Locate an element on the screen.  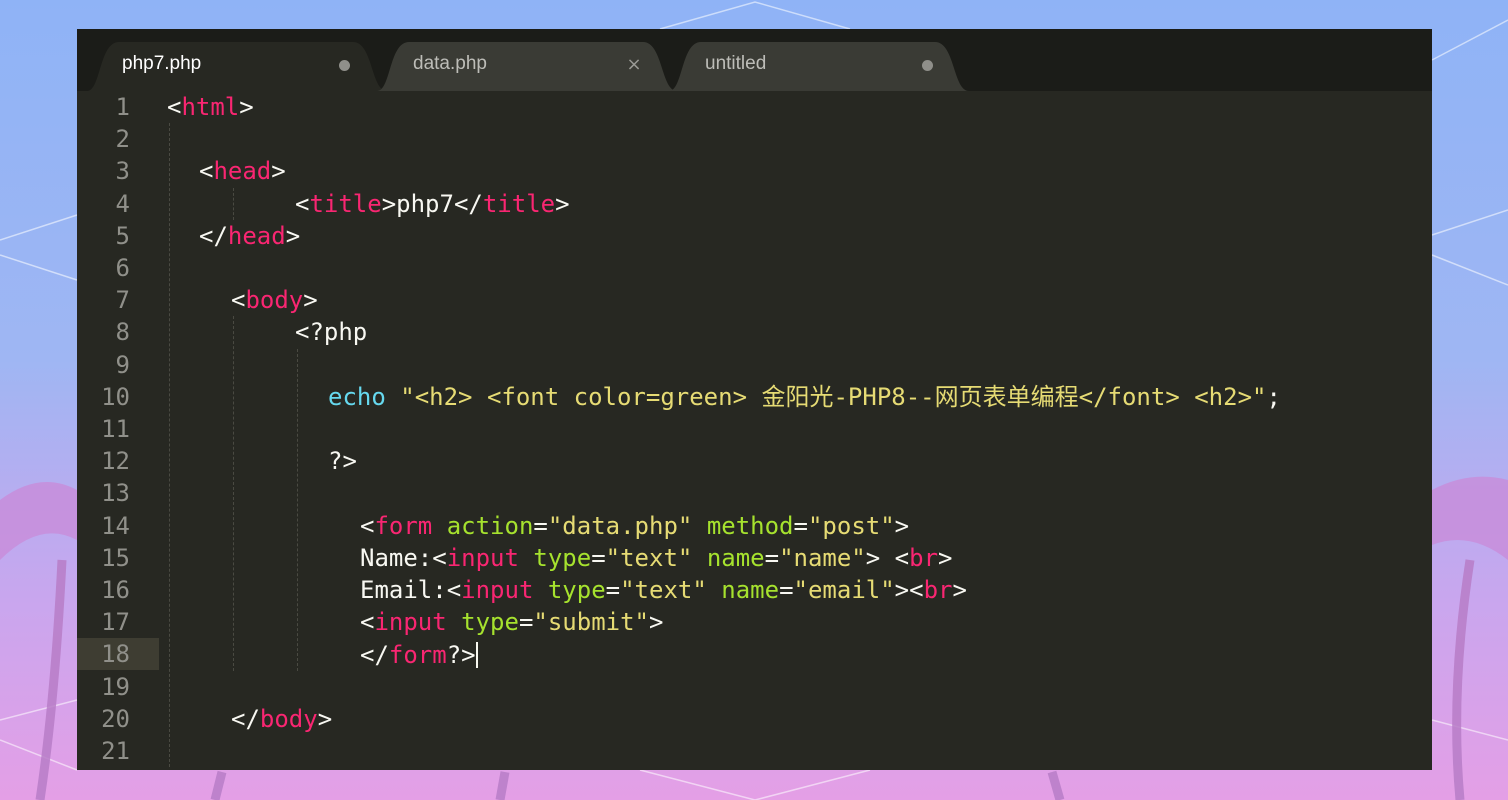
code-token: Name:< is located at coordinates (403, 557).